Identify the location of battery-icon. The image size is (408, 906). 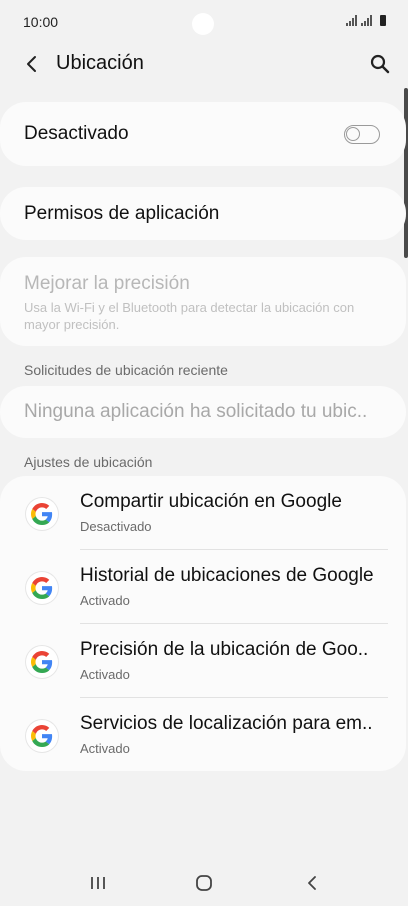
(383, 20).